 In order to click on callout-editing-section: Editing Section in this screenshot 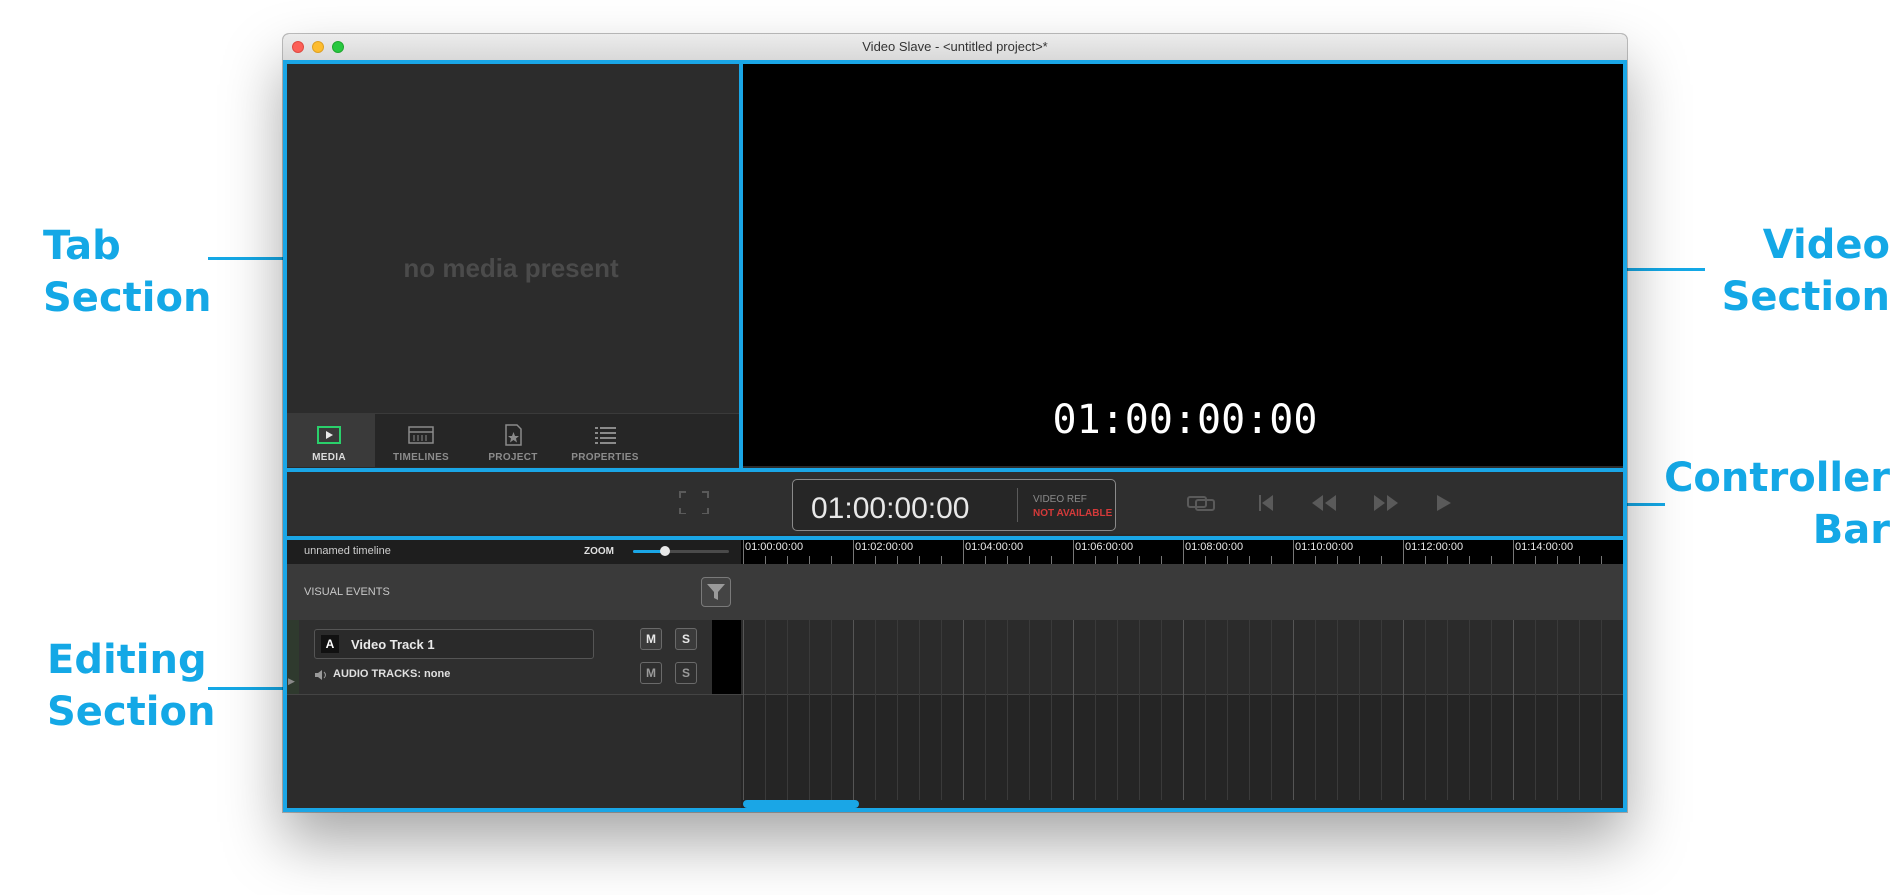, I will do `click(131, 686)`.